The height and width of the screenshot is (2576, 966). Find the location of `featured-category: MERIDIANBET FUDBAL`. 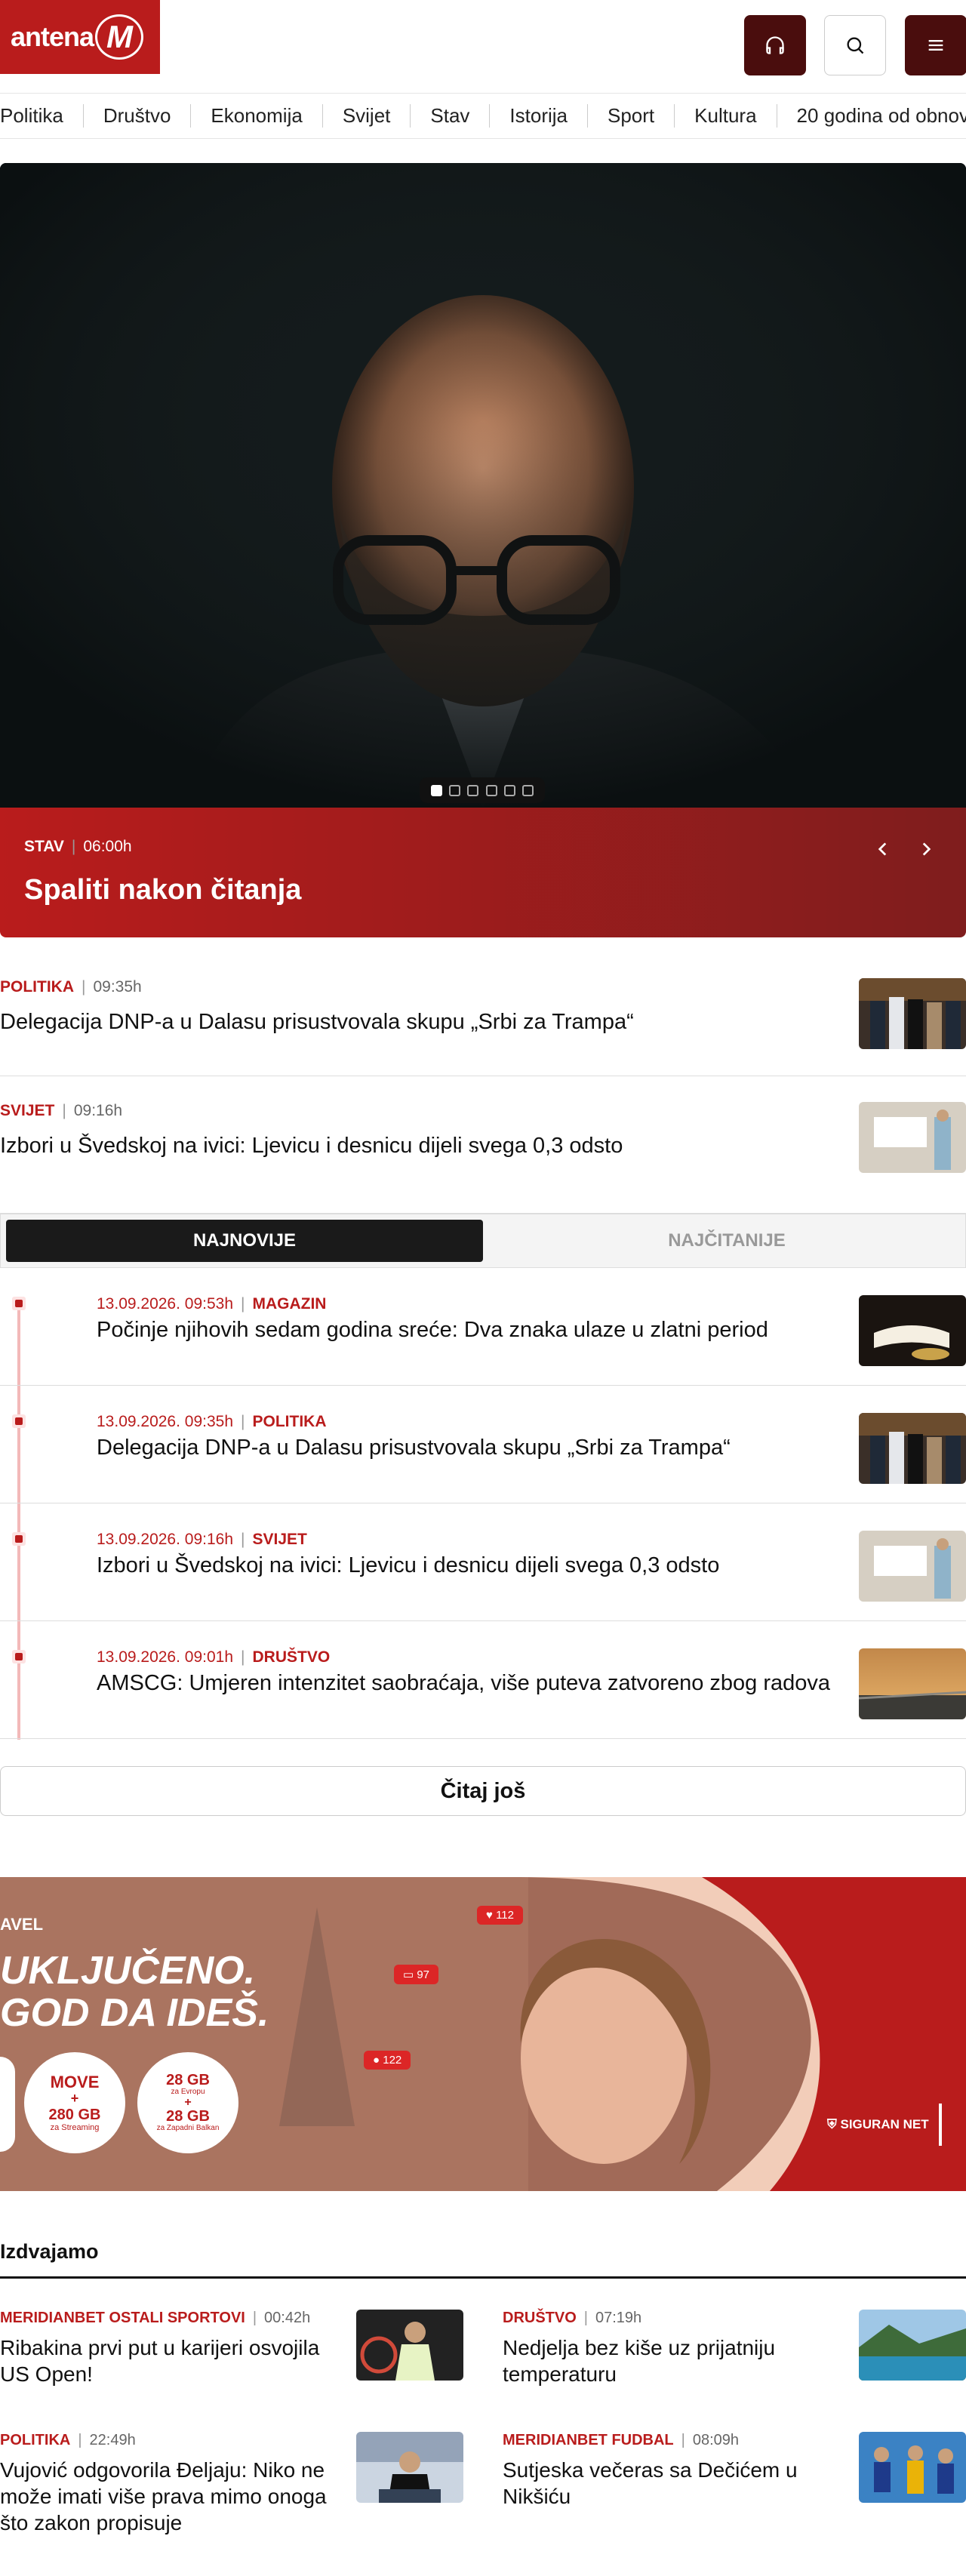

featured-category: MERIDIANBET FUDBAL is located at coordinates (588, 2440).